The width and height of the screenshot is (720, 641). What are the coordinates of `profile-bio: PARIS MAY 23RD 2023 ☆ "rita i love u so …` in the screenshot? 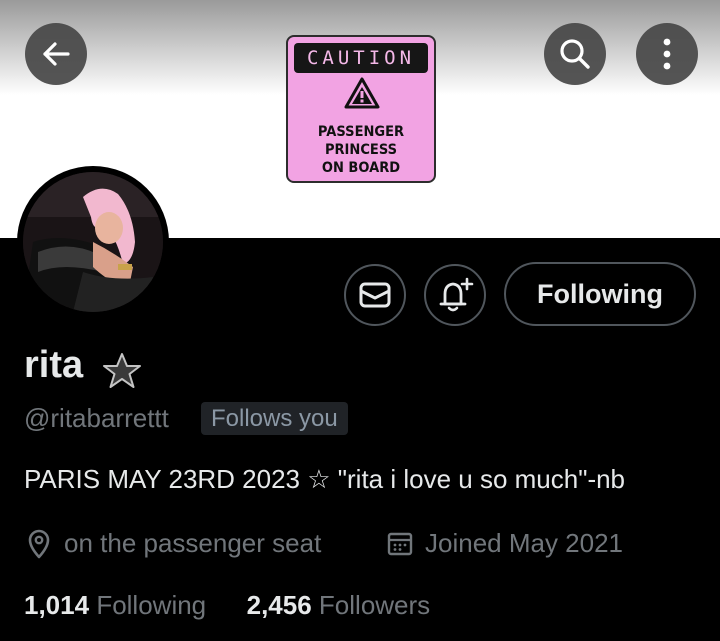 It's located at (325, 479).